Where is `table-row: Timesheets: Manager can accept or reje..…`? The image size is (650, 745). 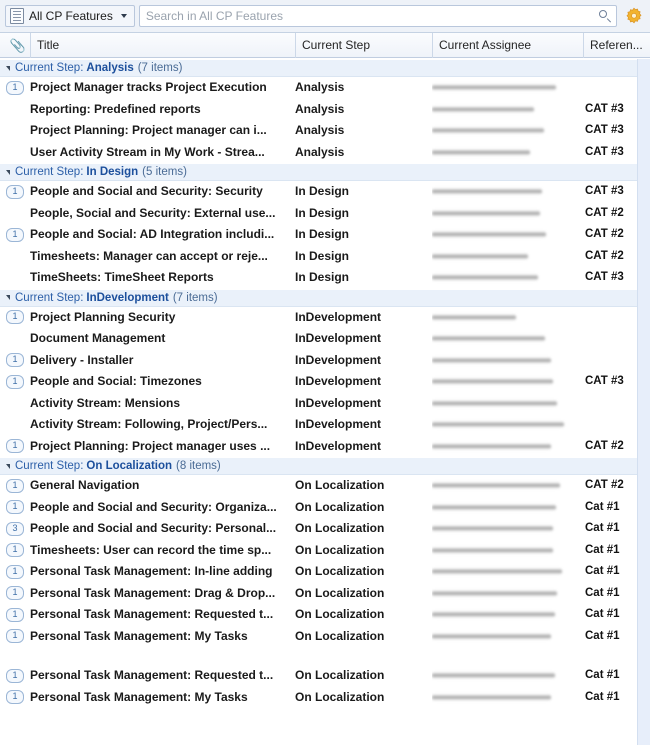 table-row: Timesheets: Manager can accept or reje..… is located at coordinates (325, 256).